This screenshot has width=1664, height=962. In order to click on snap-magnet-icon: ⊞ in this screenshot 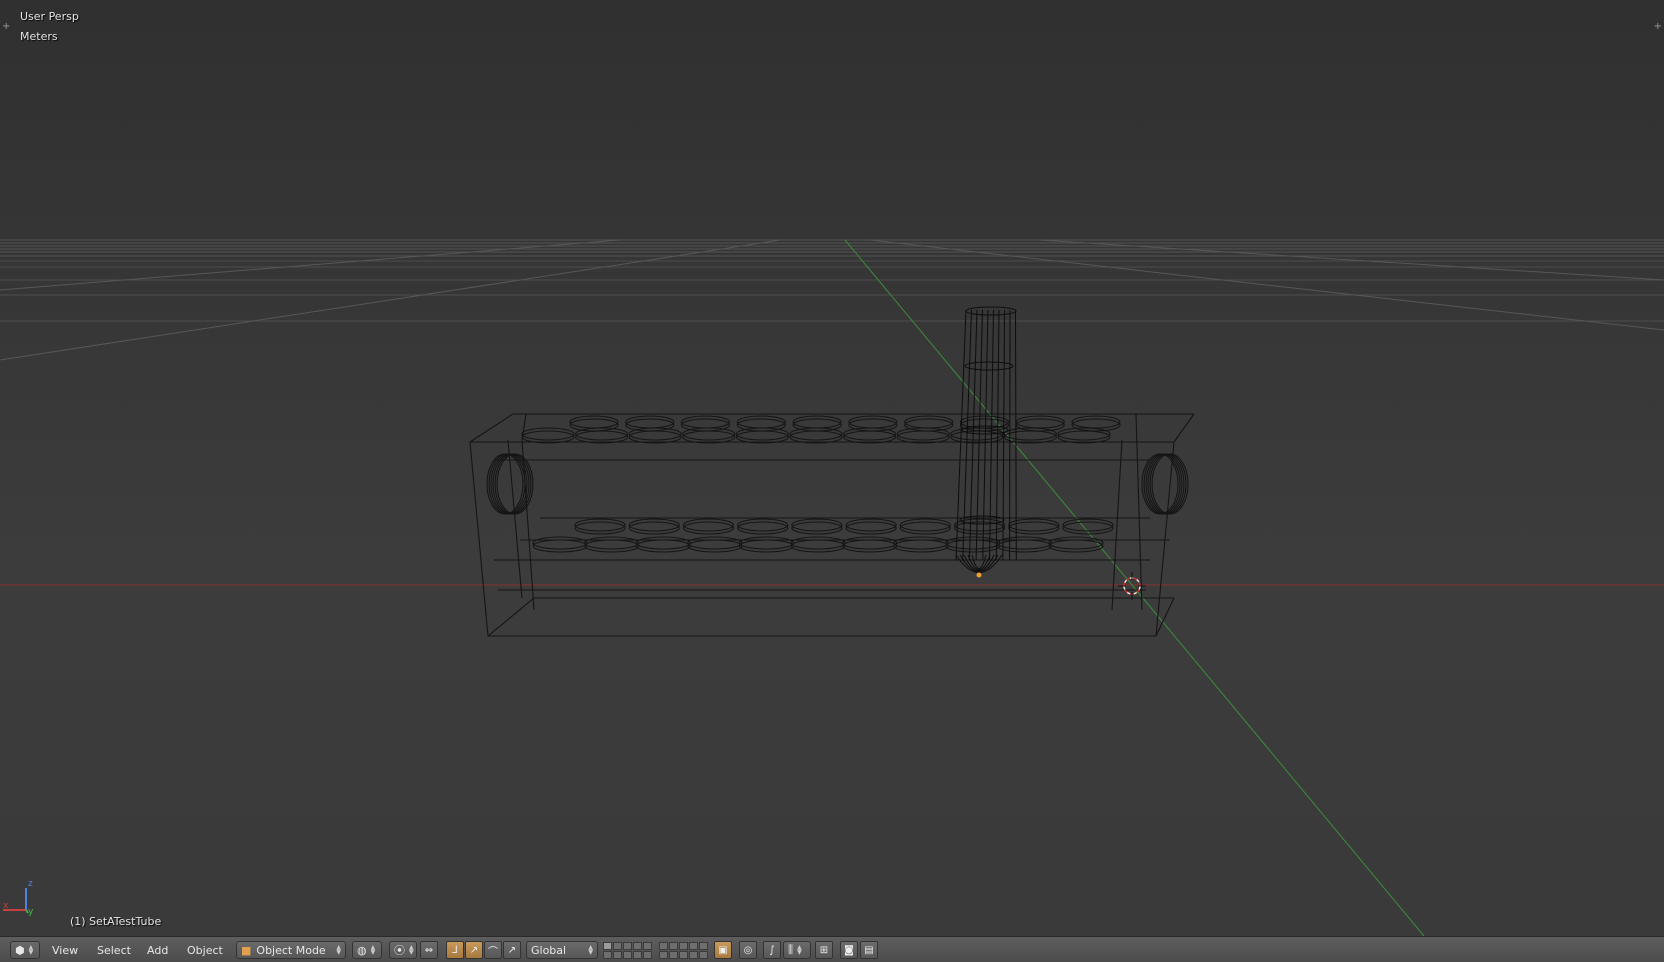, I will do `click(824, 950)`.